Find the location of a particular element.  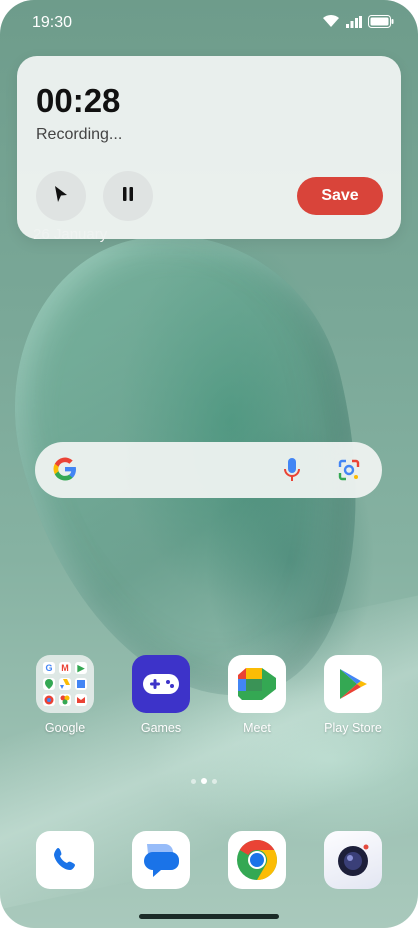

photos-mini-icon is located at coordinates (65, 700).